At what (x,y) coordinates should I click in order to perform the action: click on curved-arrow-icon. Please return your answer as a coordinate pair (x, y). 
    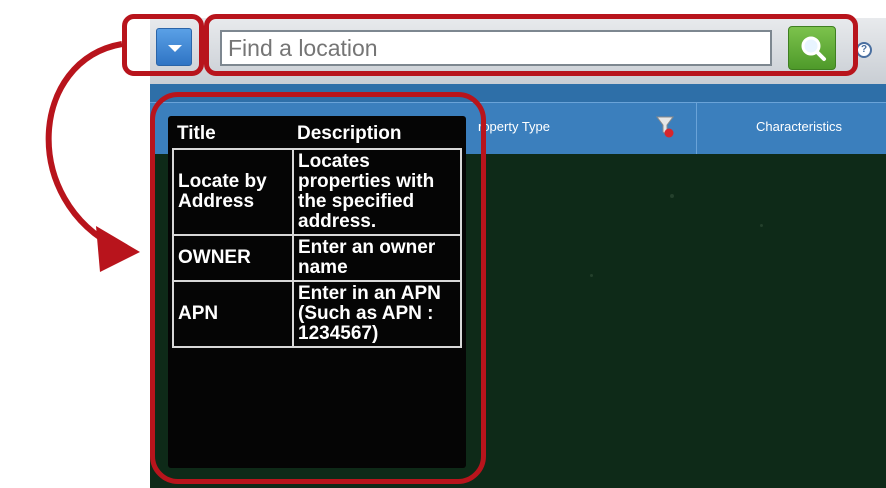
    Looking at the image, I should click on (92, 156).